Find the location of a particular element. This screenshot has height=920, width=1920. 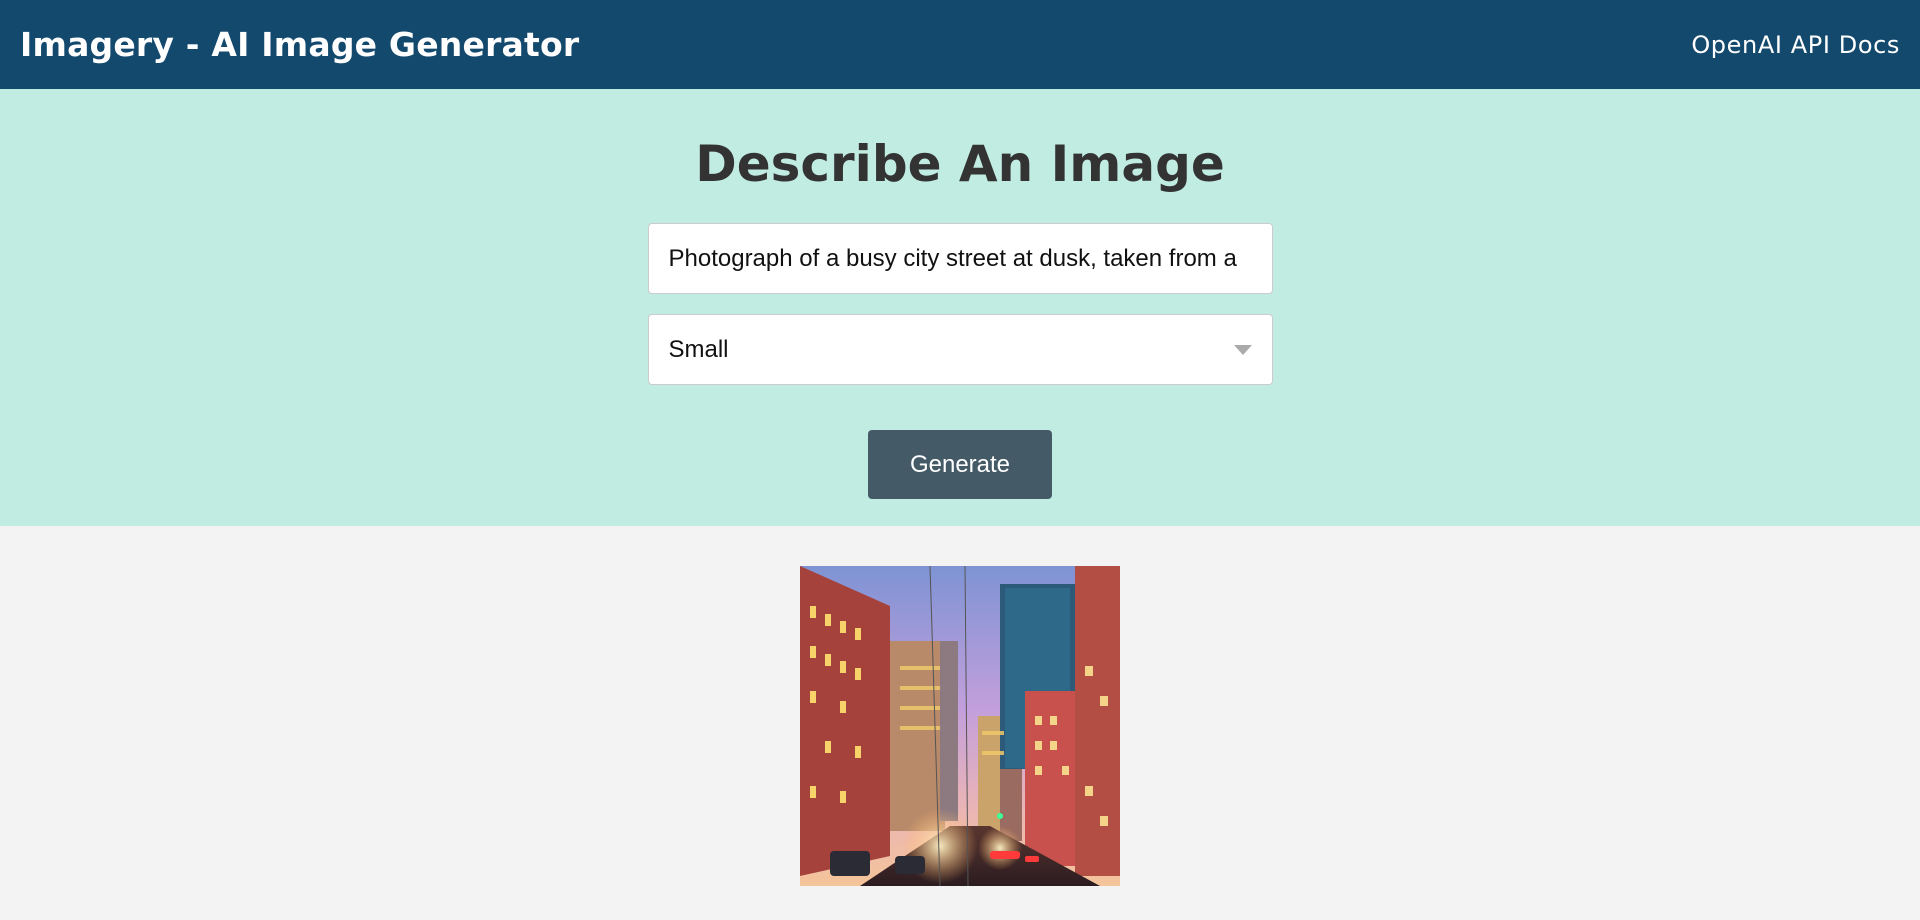

app-title: Imagery - AI Image Generator is located at coordinates (300, 44).